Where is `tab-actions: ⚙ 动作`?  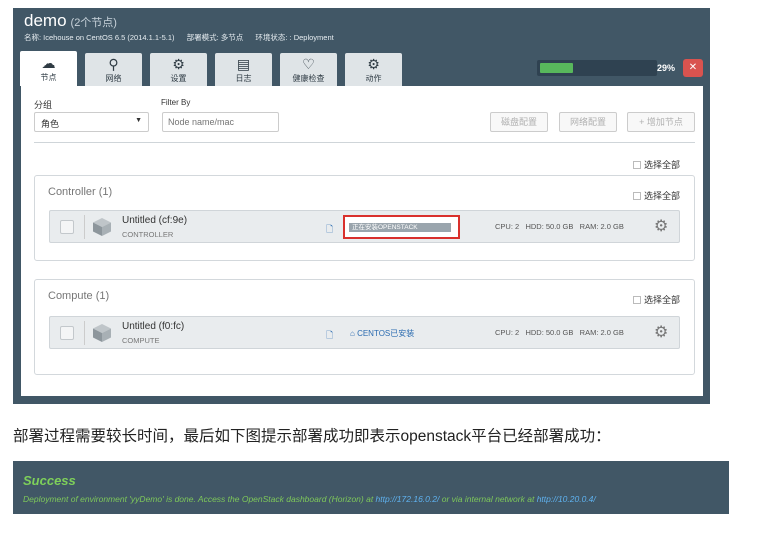 tab-actions: ⚙ 动作 is located at coordinates (373, 69).